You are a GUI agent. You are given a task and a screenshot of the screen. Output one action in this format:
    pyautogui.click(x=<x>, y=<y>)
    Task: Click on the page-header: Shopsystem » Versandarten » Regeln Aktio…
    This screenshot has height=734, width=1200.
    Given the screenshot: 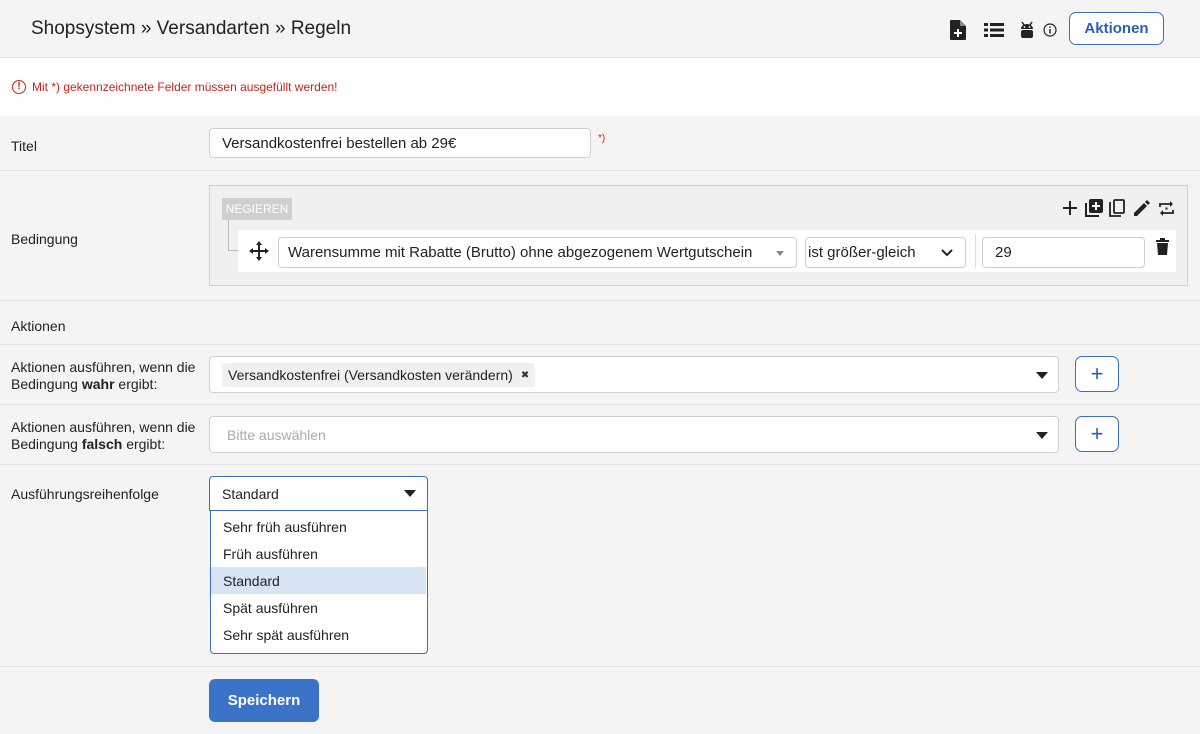 What is the action you would take?
    pyautogui.click(x=600, y=29)
    